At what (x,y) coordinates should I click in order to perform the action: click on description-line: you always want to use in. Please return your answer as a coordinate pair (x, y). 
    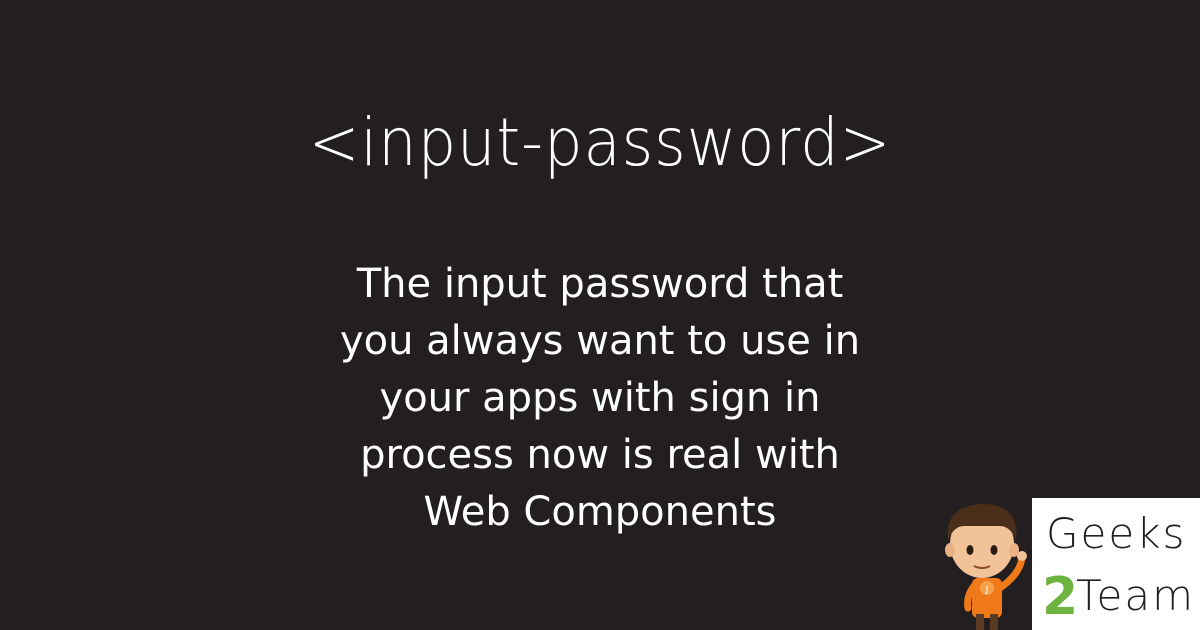
    Looking at the image, I should click on (600, 341).